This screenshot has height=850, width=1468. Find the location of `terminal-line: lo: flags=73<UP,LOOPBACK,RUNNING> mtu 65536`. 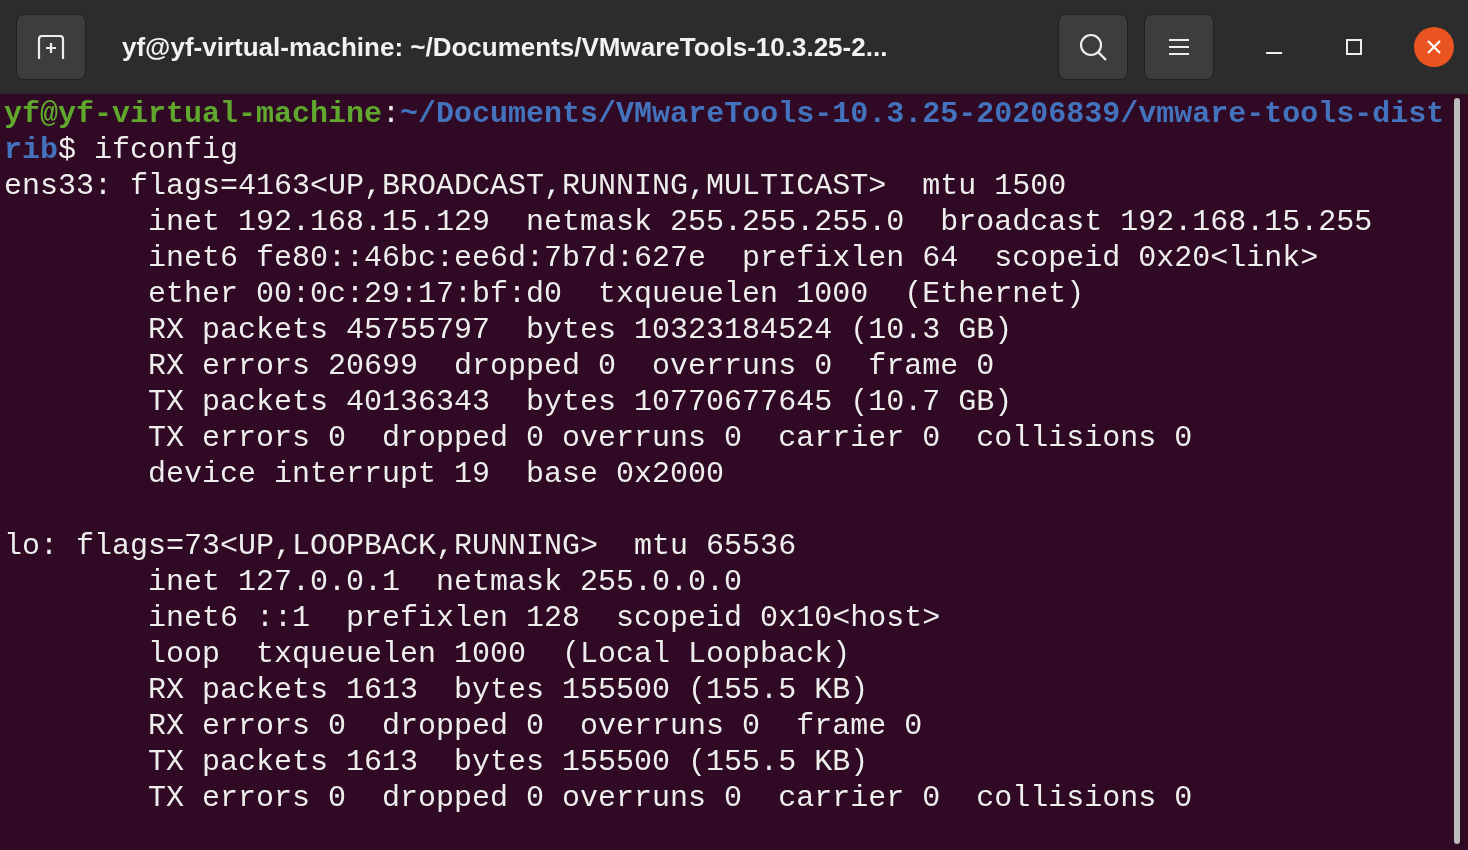

terminal-line: lo: flags=73<UP,LOOPBACK,RUNNING> mtu 65536 is located at coordinates (400, 546).